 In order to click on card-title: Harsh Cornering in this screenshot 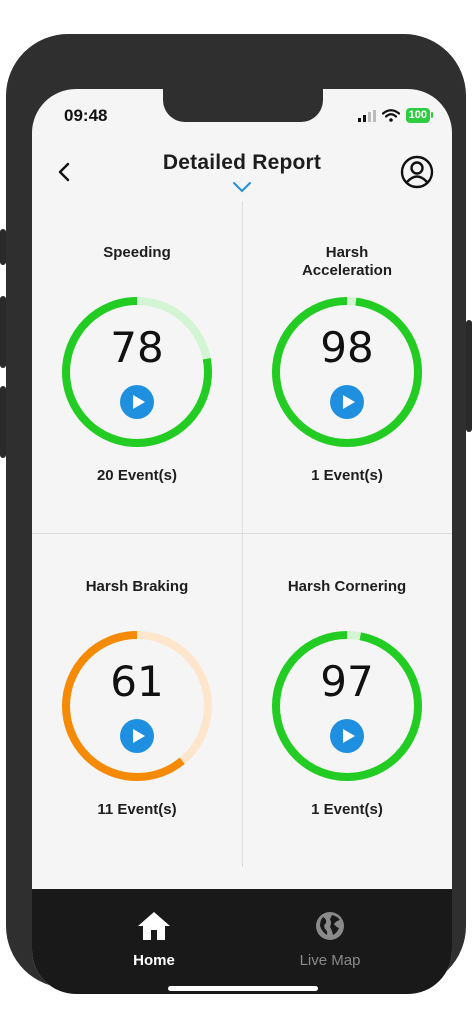, I will do `click(347, 586)`.